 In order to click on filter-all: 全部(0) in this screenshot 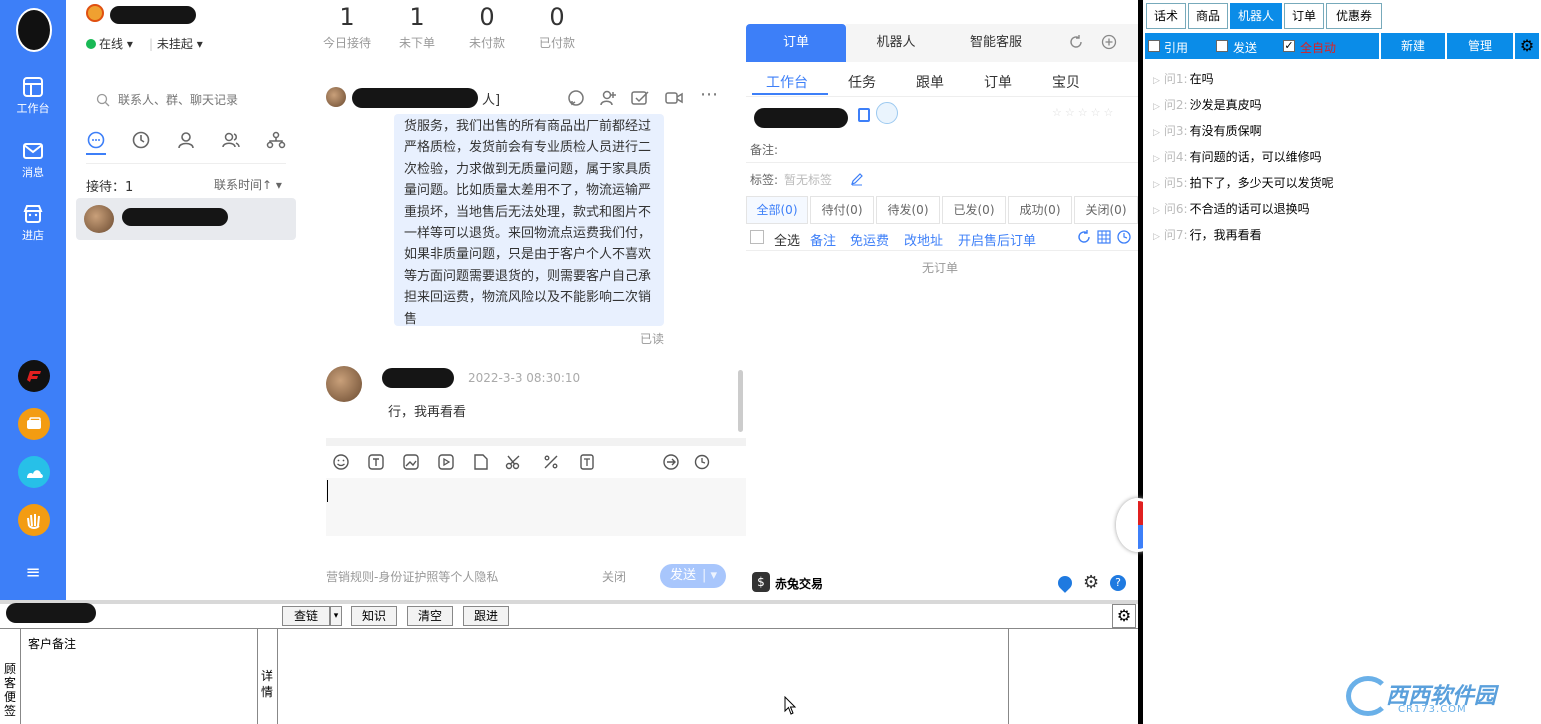, I will do `click(777, 210)`.